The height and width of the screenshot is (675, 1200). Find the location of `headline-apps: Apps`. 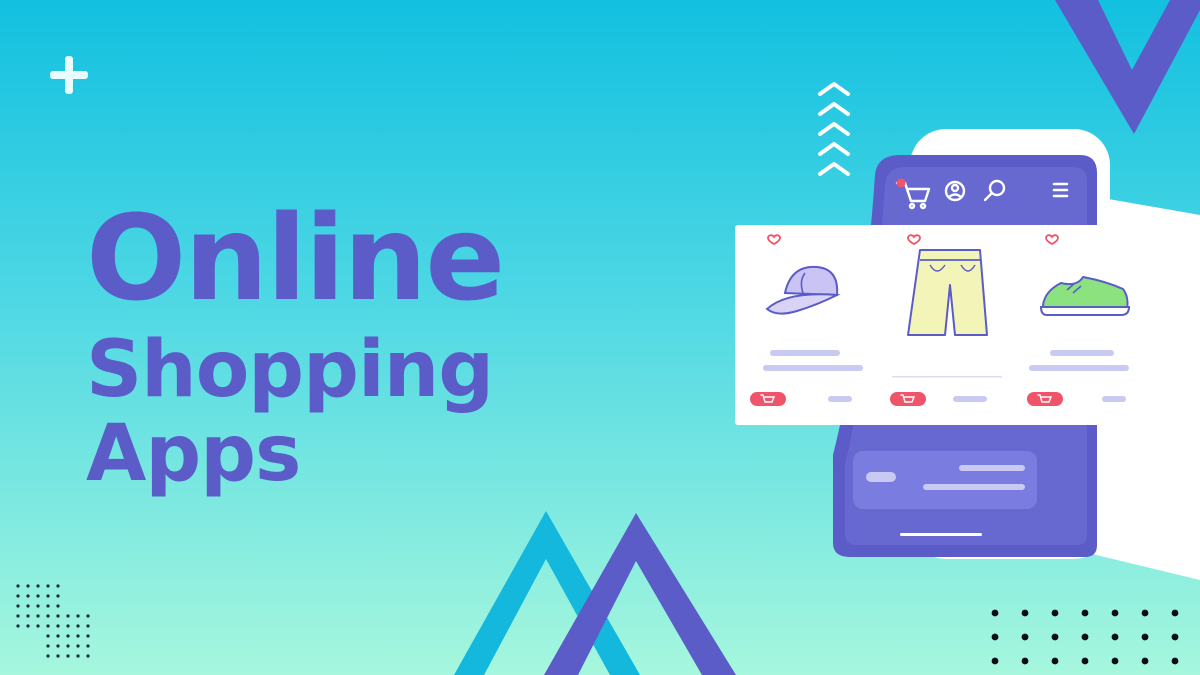

headline-apps: Apps is located at coordinates (193, 454).